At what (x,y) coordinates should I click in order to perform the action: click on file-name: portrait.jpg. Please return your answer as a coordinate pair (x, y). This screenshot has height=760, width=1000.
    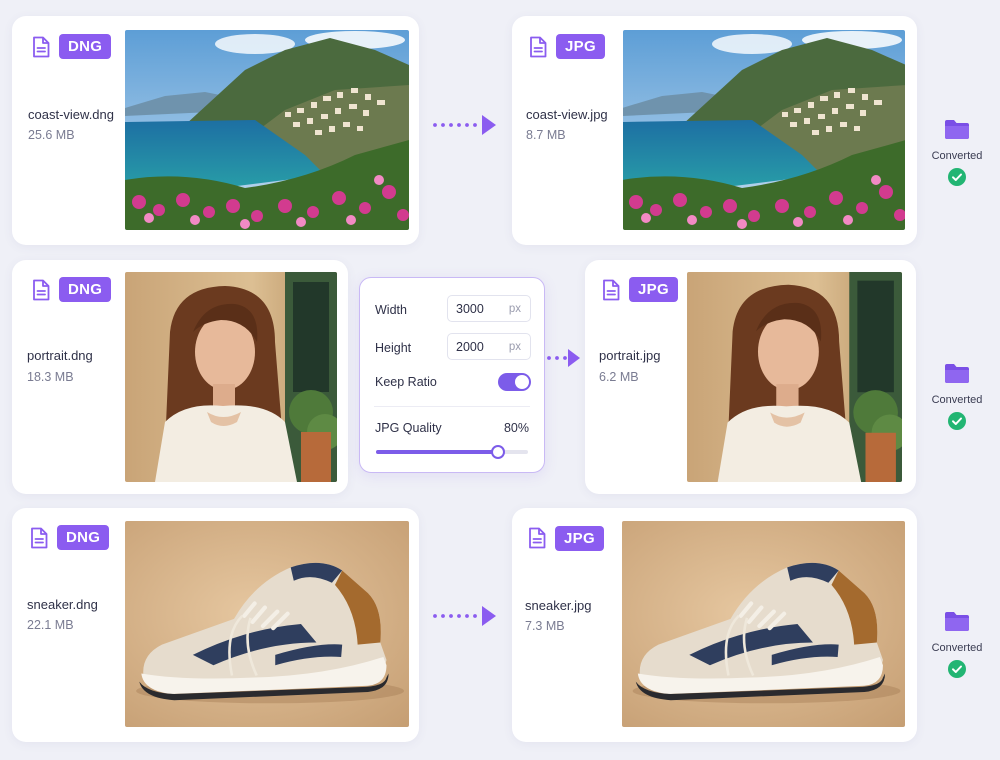
    Looking at the image, I should click on (630, 355).